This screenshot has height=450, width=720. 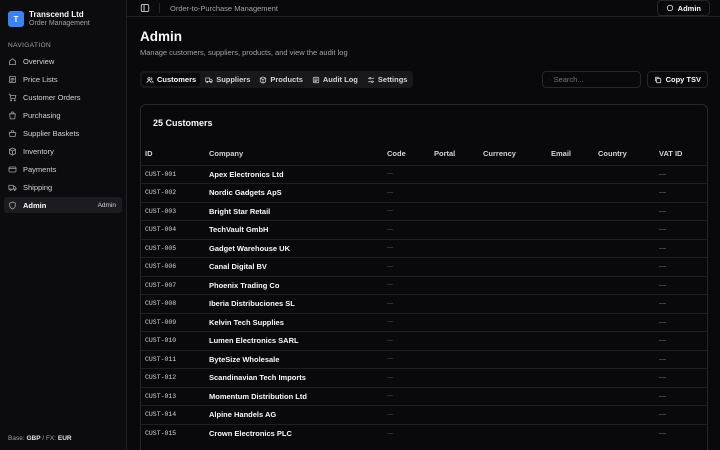 What do you see at coordinates (173, 154) in the screenshot?
I see `column-header-id: ID` at bounding box center [173, 154].